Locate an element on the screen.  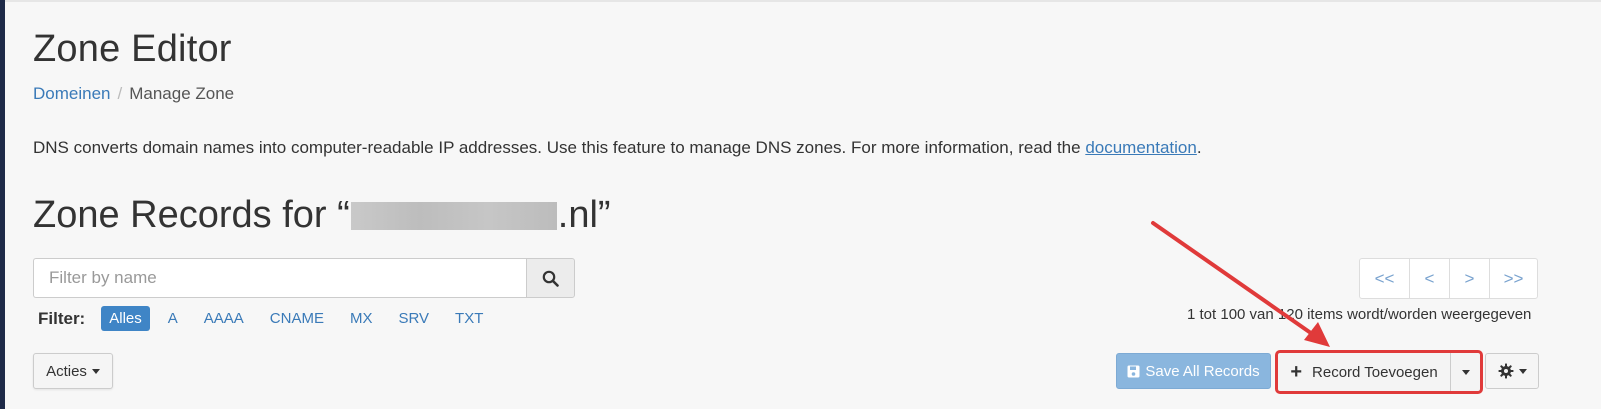
settings-dropdown-button is located at coordinates (1512, 371).